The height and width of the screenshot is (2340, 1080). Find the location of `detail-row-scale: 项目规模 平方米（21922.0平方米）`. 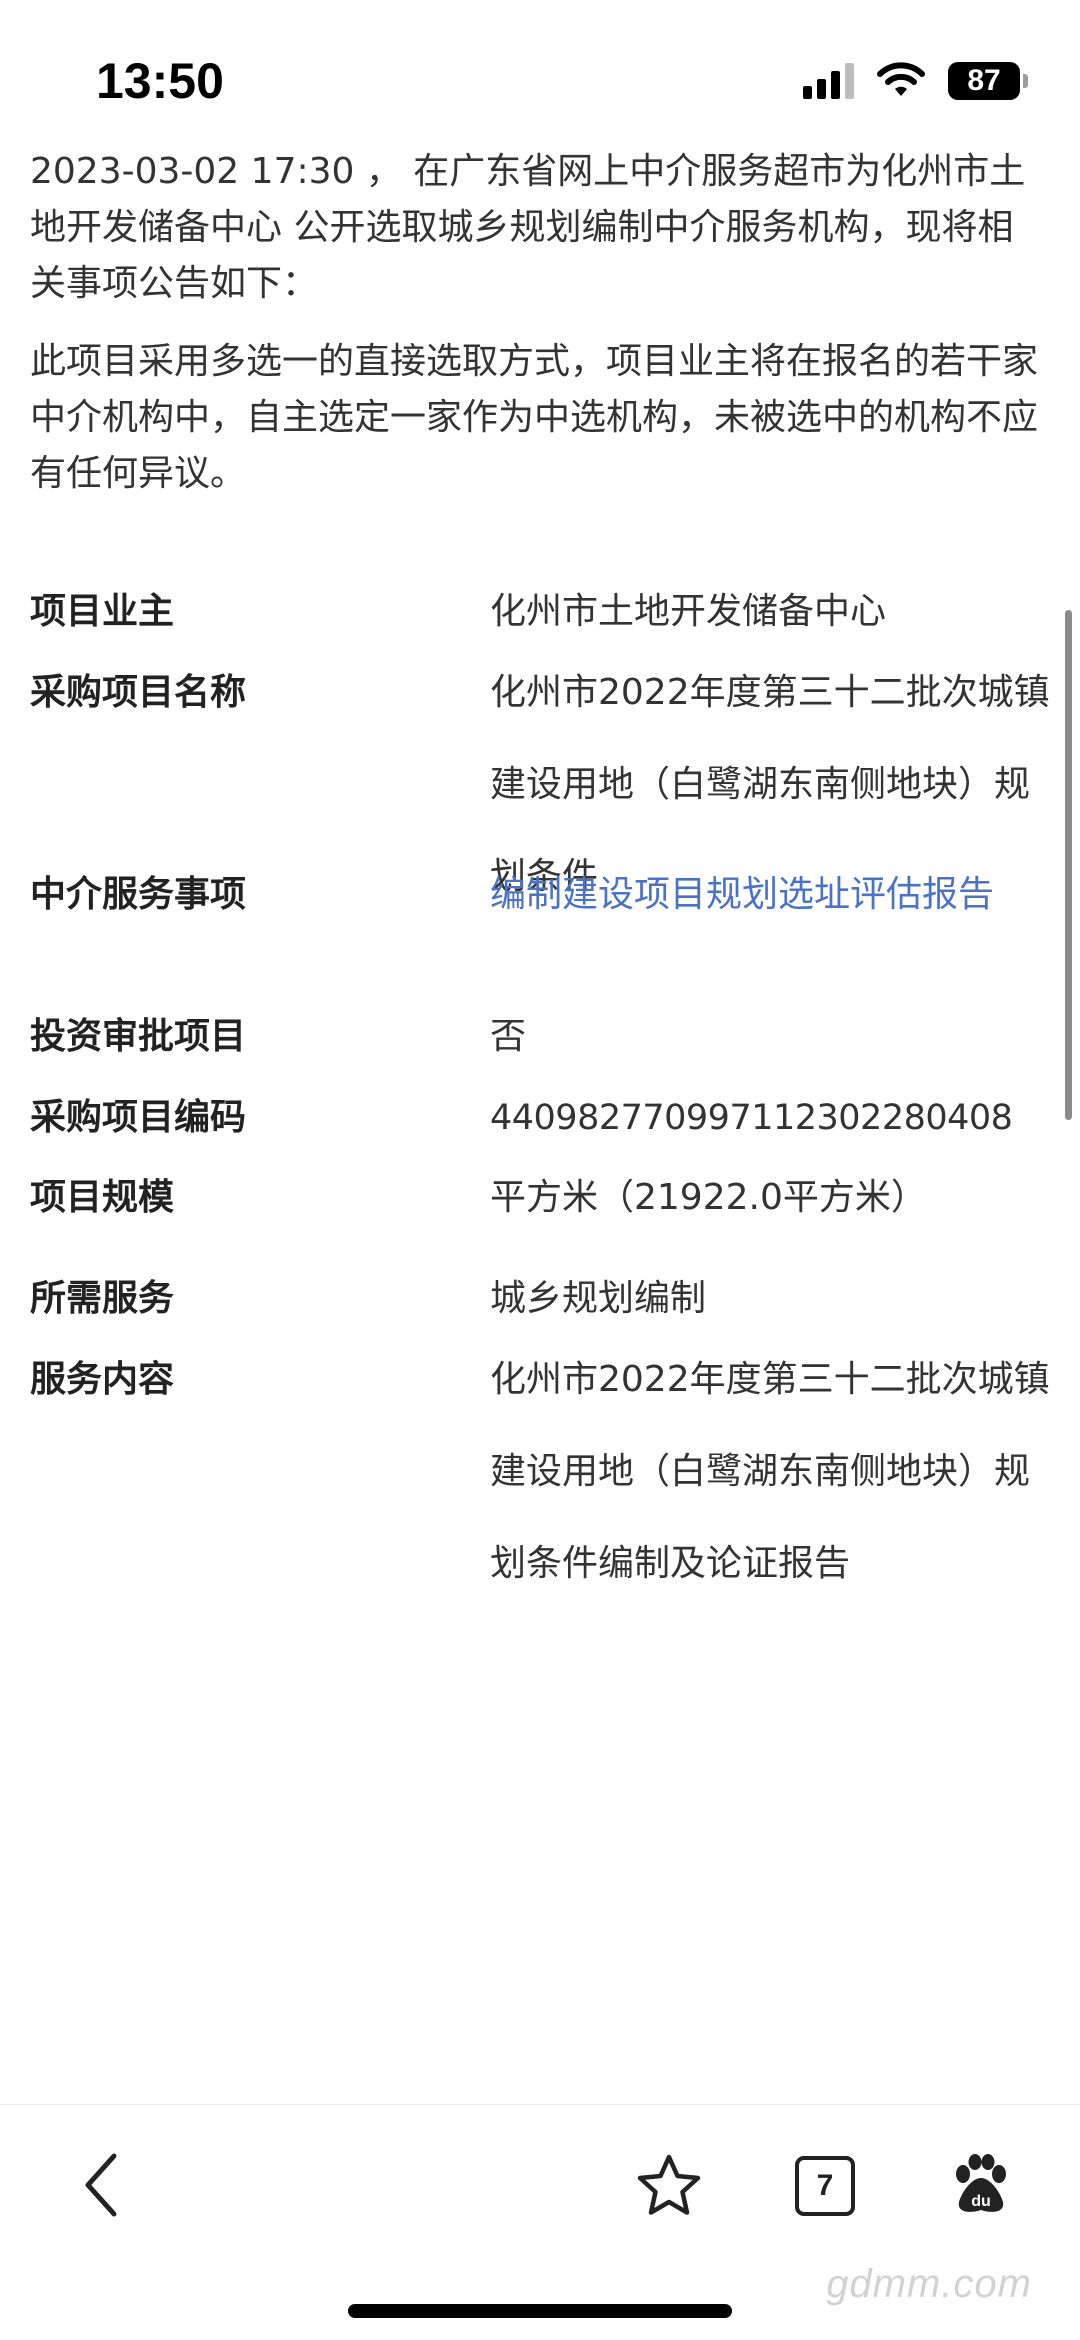

detail-row-scale: 项目规模 平方米（21922.0平方米） is located at coordinates (540, 1198).